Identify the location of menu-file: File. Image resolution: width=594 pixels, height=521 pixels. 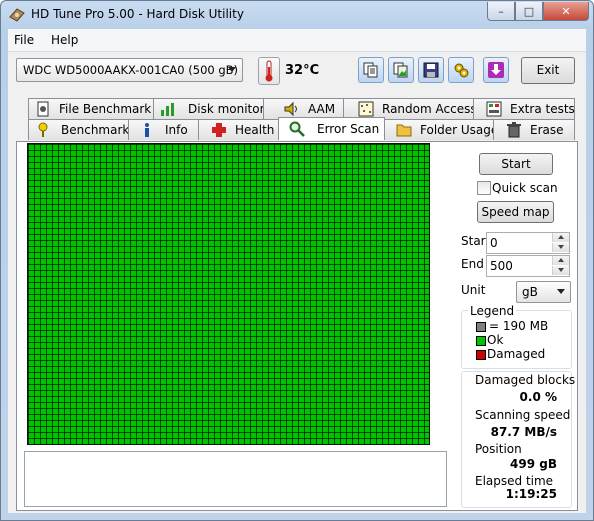
(24, 40).